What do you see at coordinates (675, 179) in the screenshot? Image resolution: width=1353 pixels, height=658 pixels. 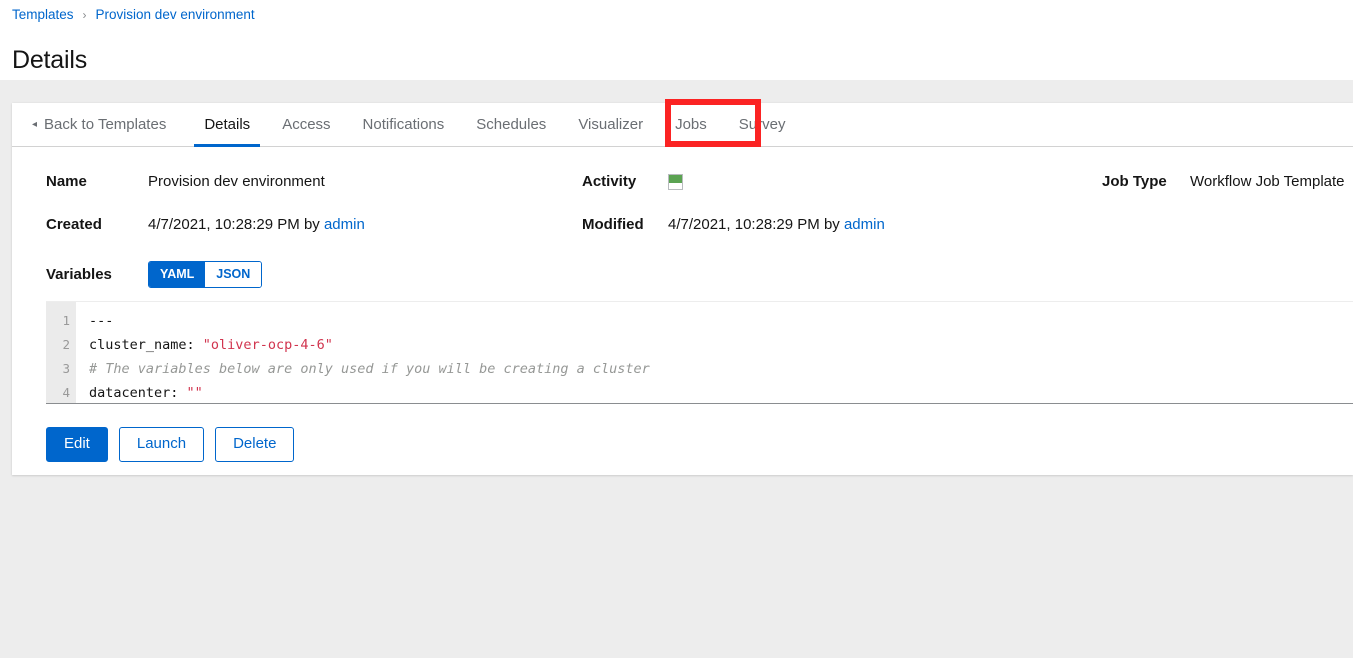 I see `activity-bar` at bounding box center [675, 179].